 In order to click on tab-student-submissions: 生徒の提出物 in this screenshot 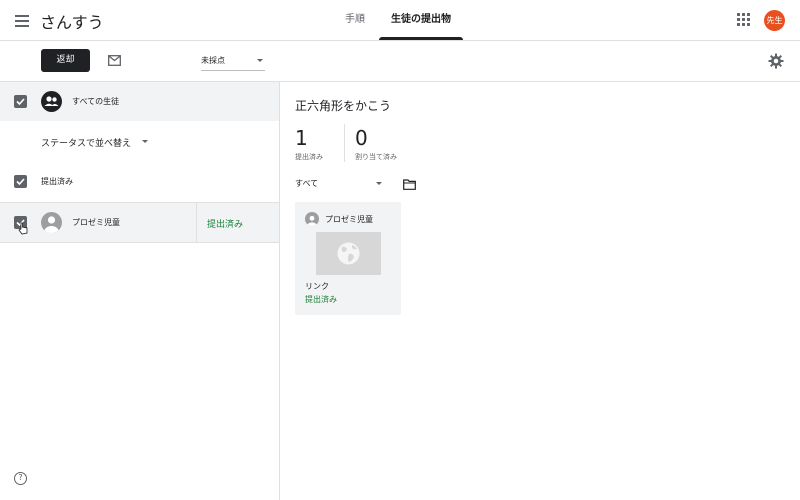, I will do `click(421, 20)`.